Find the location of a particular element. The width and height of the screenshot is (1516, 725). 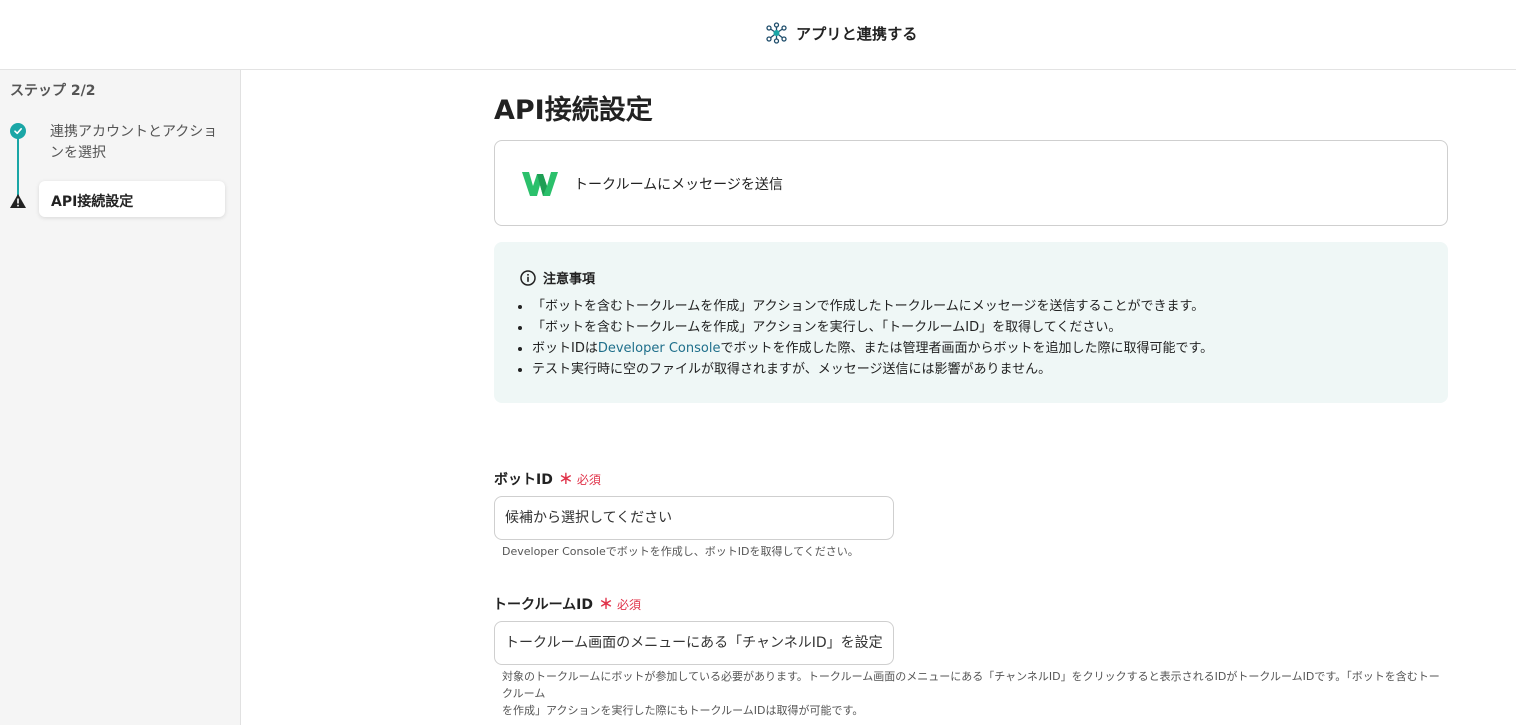

room-id-label-group: トークルームID ＊ 必須 is located at coordinates (567, 604).